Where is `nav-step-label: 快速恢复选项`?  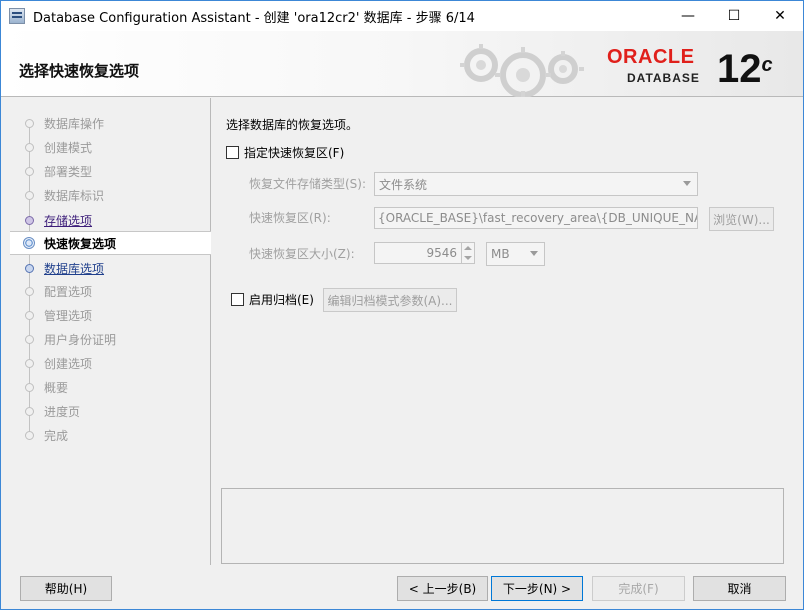 nav-step-label: 快速恢复选项 is located at coordinates (80, 243).